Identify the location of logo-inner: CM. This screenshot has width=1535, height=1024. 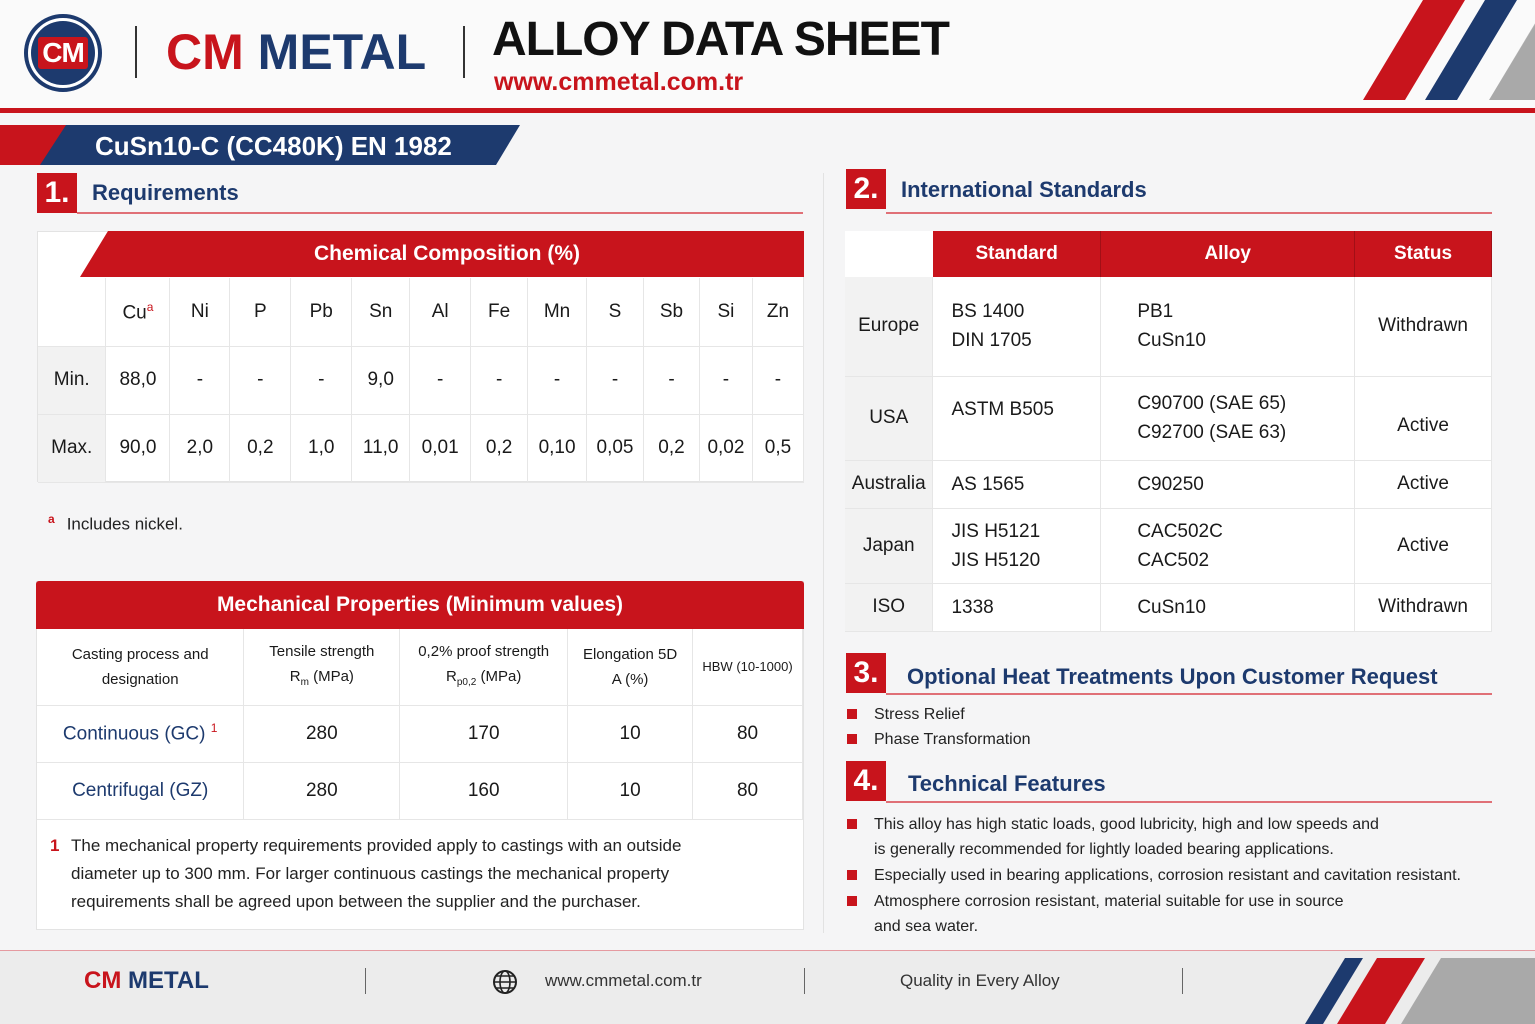
(63, 53).